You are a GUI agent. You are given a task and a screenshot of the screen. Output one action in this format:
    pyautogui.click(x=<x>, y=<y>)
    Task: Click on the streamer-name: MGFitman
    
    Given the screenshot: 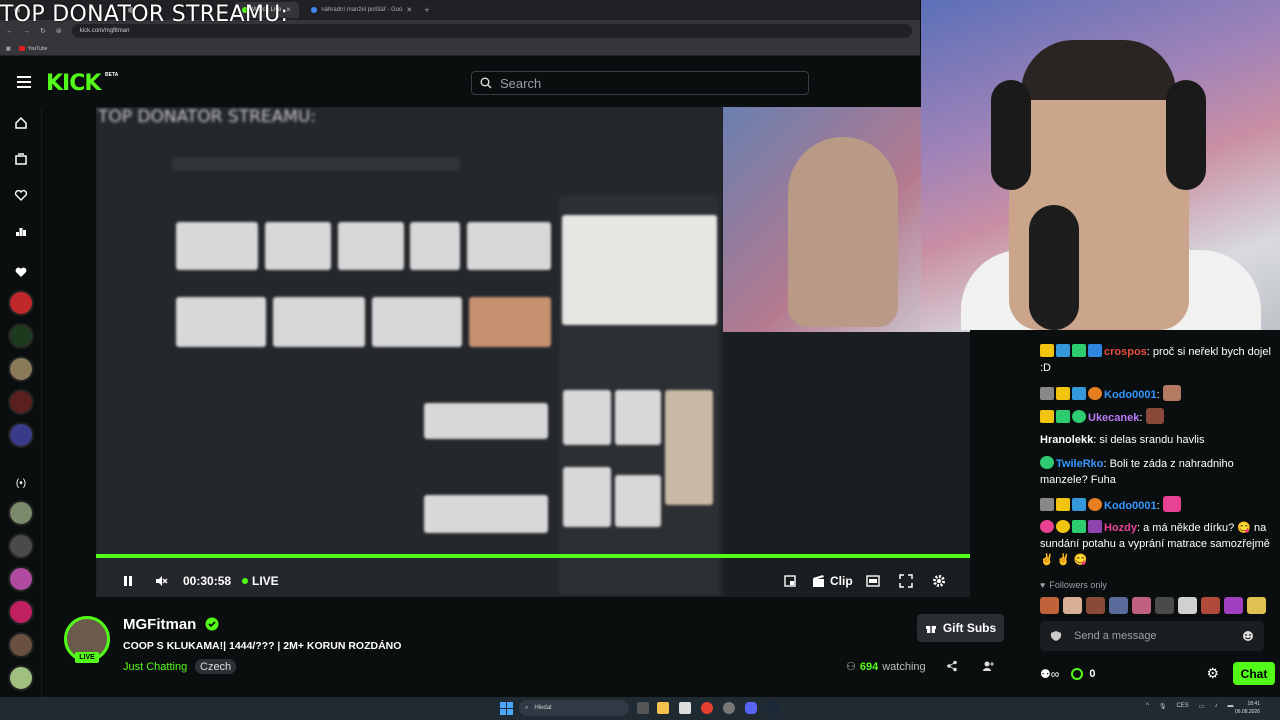 What is the action you would take?
    pyautogui.click(x=159, y=624)
    